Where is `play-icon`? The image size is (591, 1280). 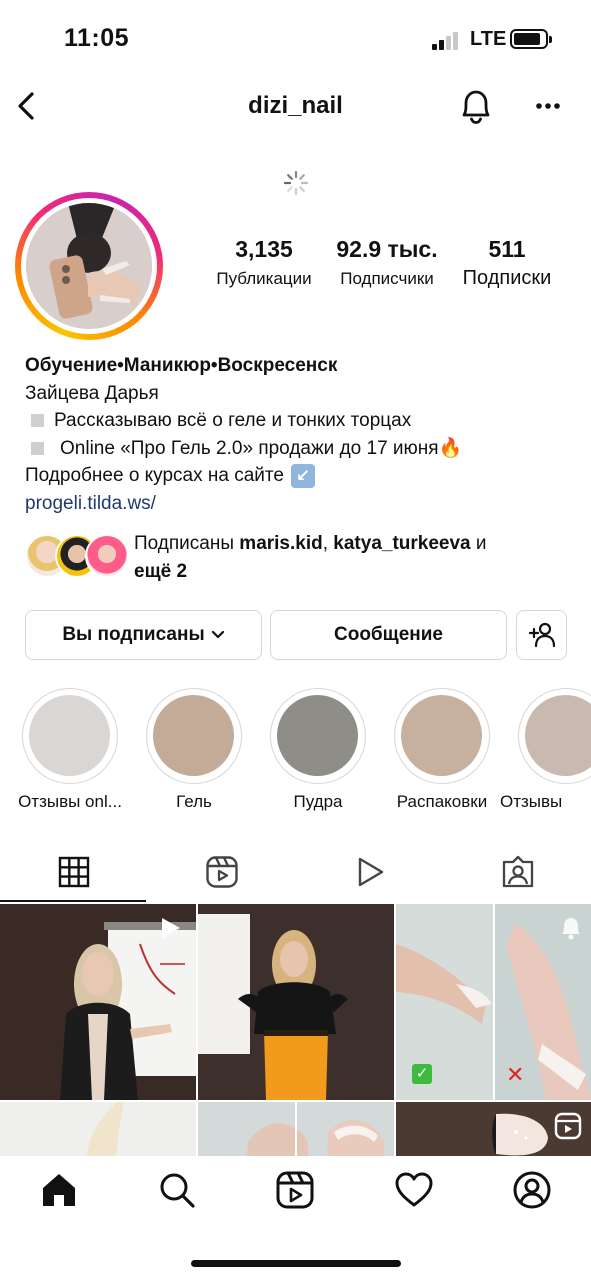
play-icon is located at coordinates (371, 872).